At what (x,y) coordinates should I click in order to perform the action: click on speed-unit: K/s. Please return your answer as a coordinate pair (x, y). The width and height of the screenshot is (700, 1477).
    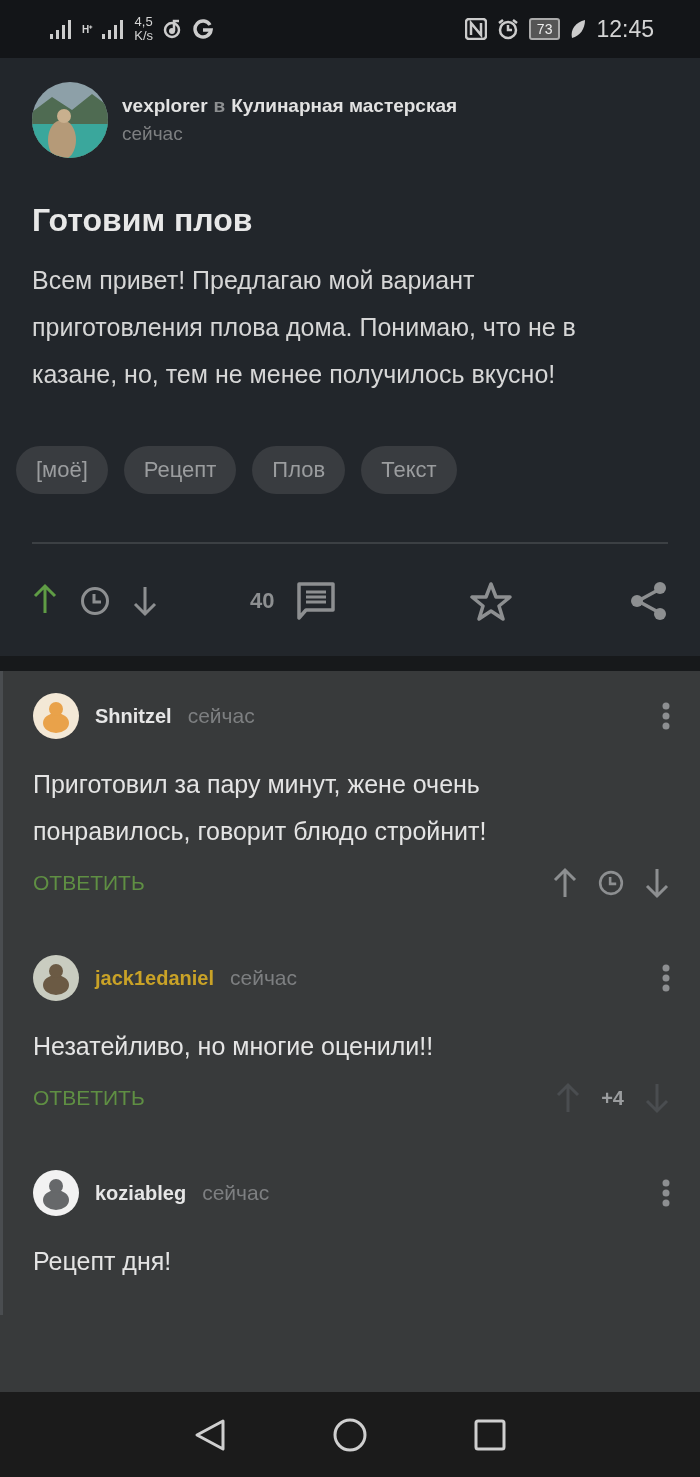
    Looking at the image, I should click on (144, 36).